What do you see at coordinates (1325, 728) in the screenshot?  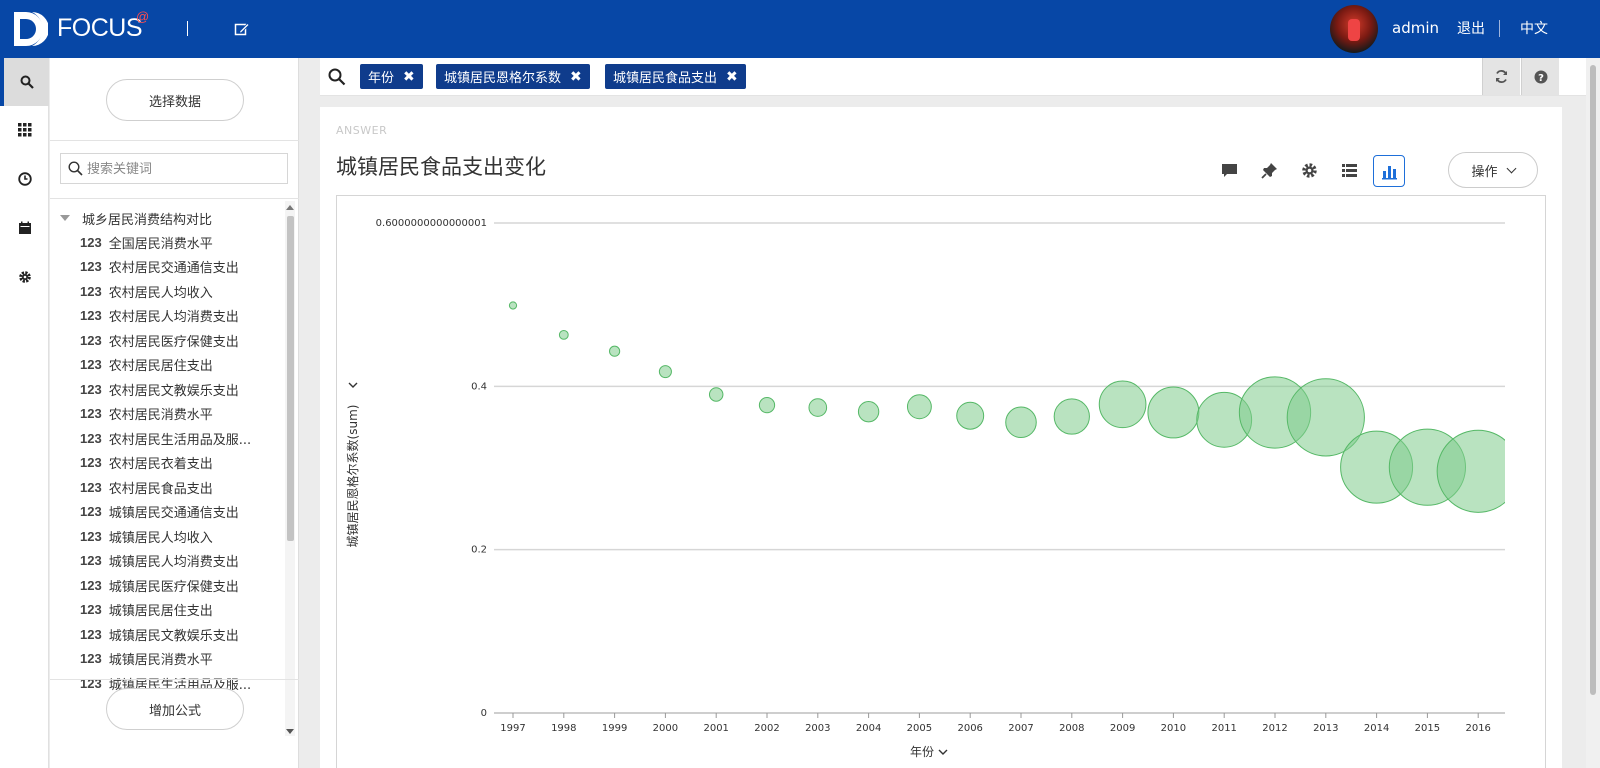 I see `x-tick-label: 2013` at bounding box center [1325, 728].